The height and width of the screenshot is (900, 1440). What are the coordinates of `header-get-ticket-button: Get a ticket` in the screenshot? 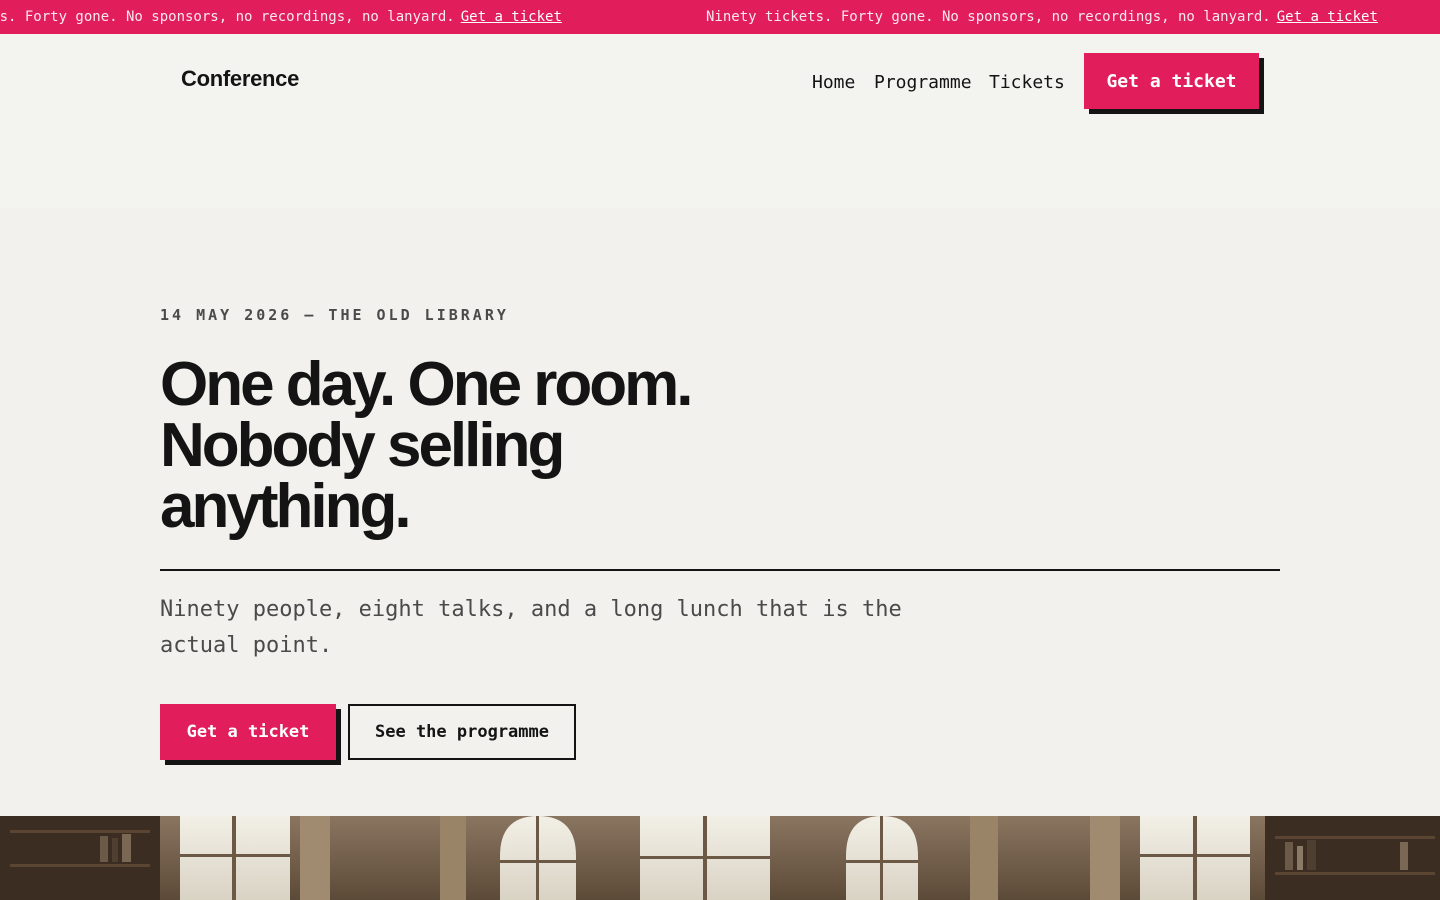 It's located at (1171, 81).